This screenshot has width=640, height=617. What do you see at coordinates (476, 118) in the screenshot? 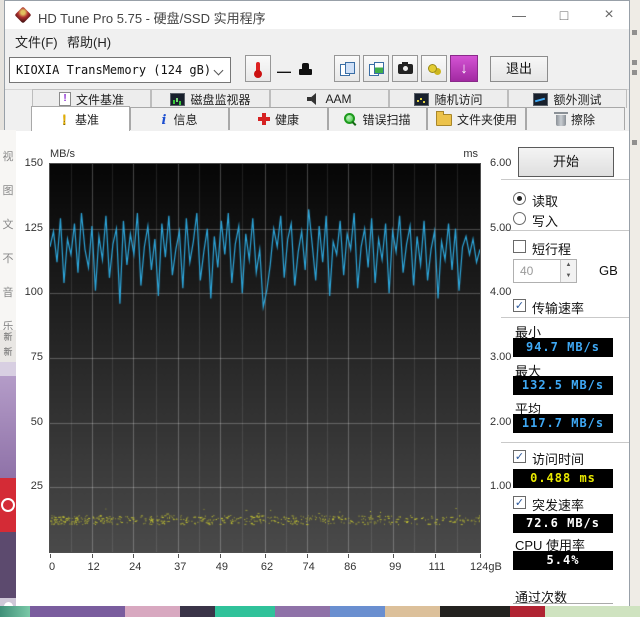
I see `tab-folder-usage: 文件夹使用` at bounding box center [476, 118].